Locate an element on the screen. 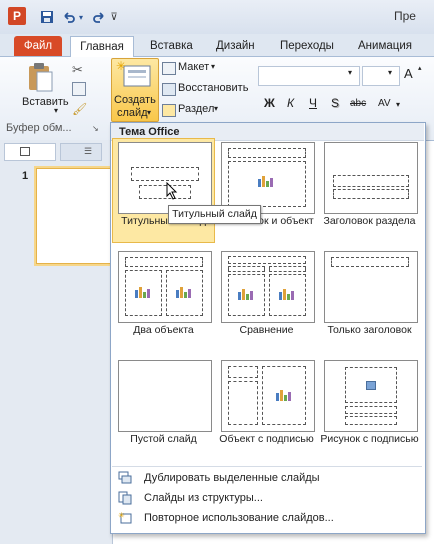  duplicate-slides-icon is located at coordinates (125, 478).